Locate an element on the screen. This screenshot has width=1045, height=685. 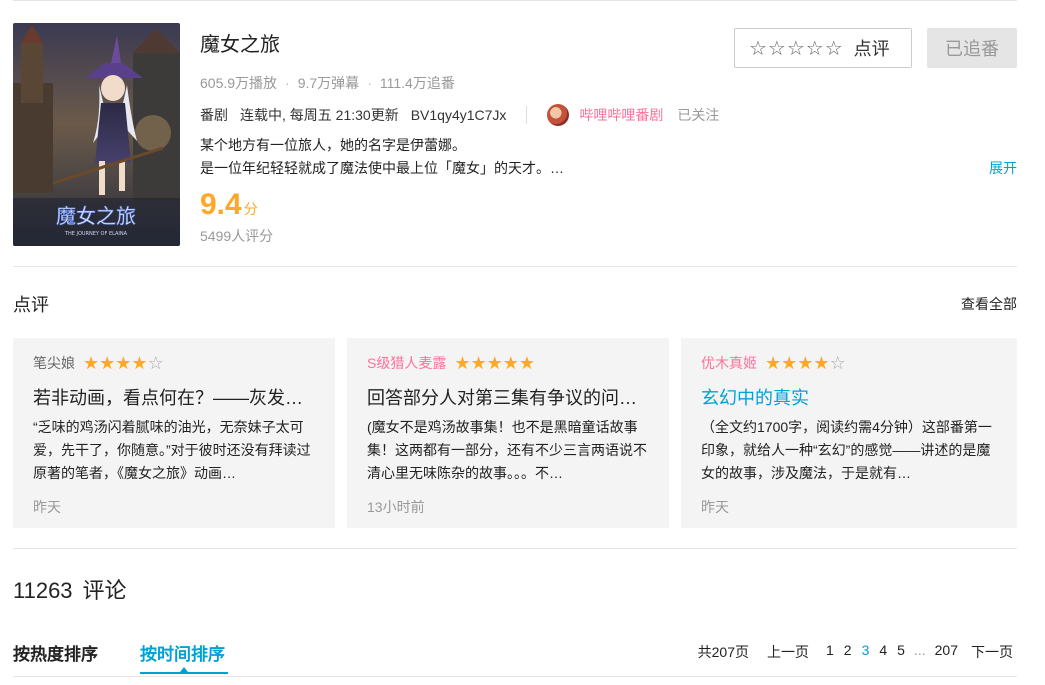
top-divider is located at coordinates (515, 0).